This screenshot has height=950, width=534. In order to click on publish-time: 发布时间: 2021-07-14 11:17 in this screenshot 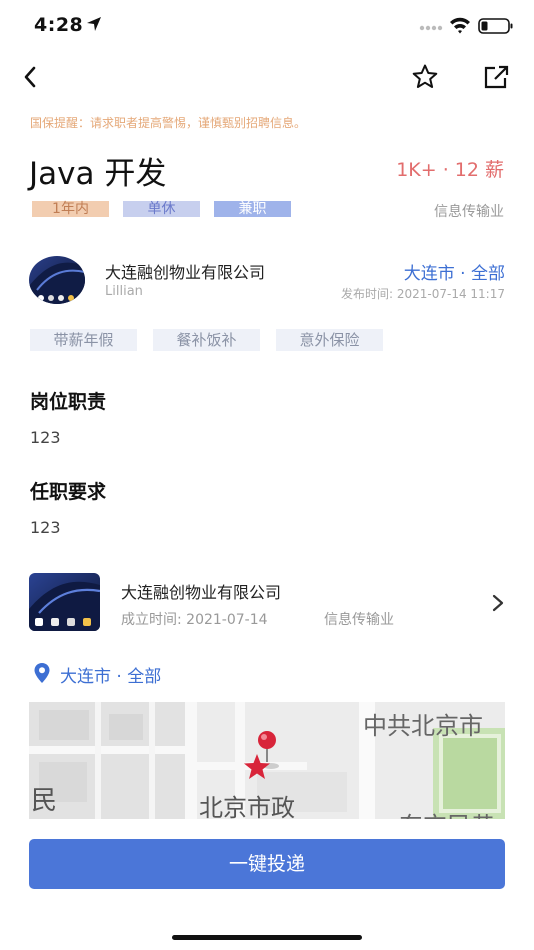, I will do `click(423, 294)`.